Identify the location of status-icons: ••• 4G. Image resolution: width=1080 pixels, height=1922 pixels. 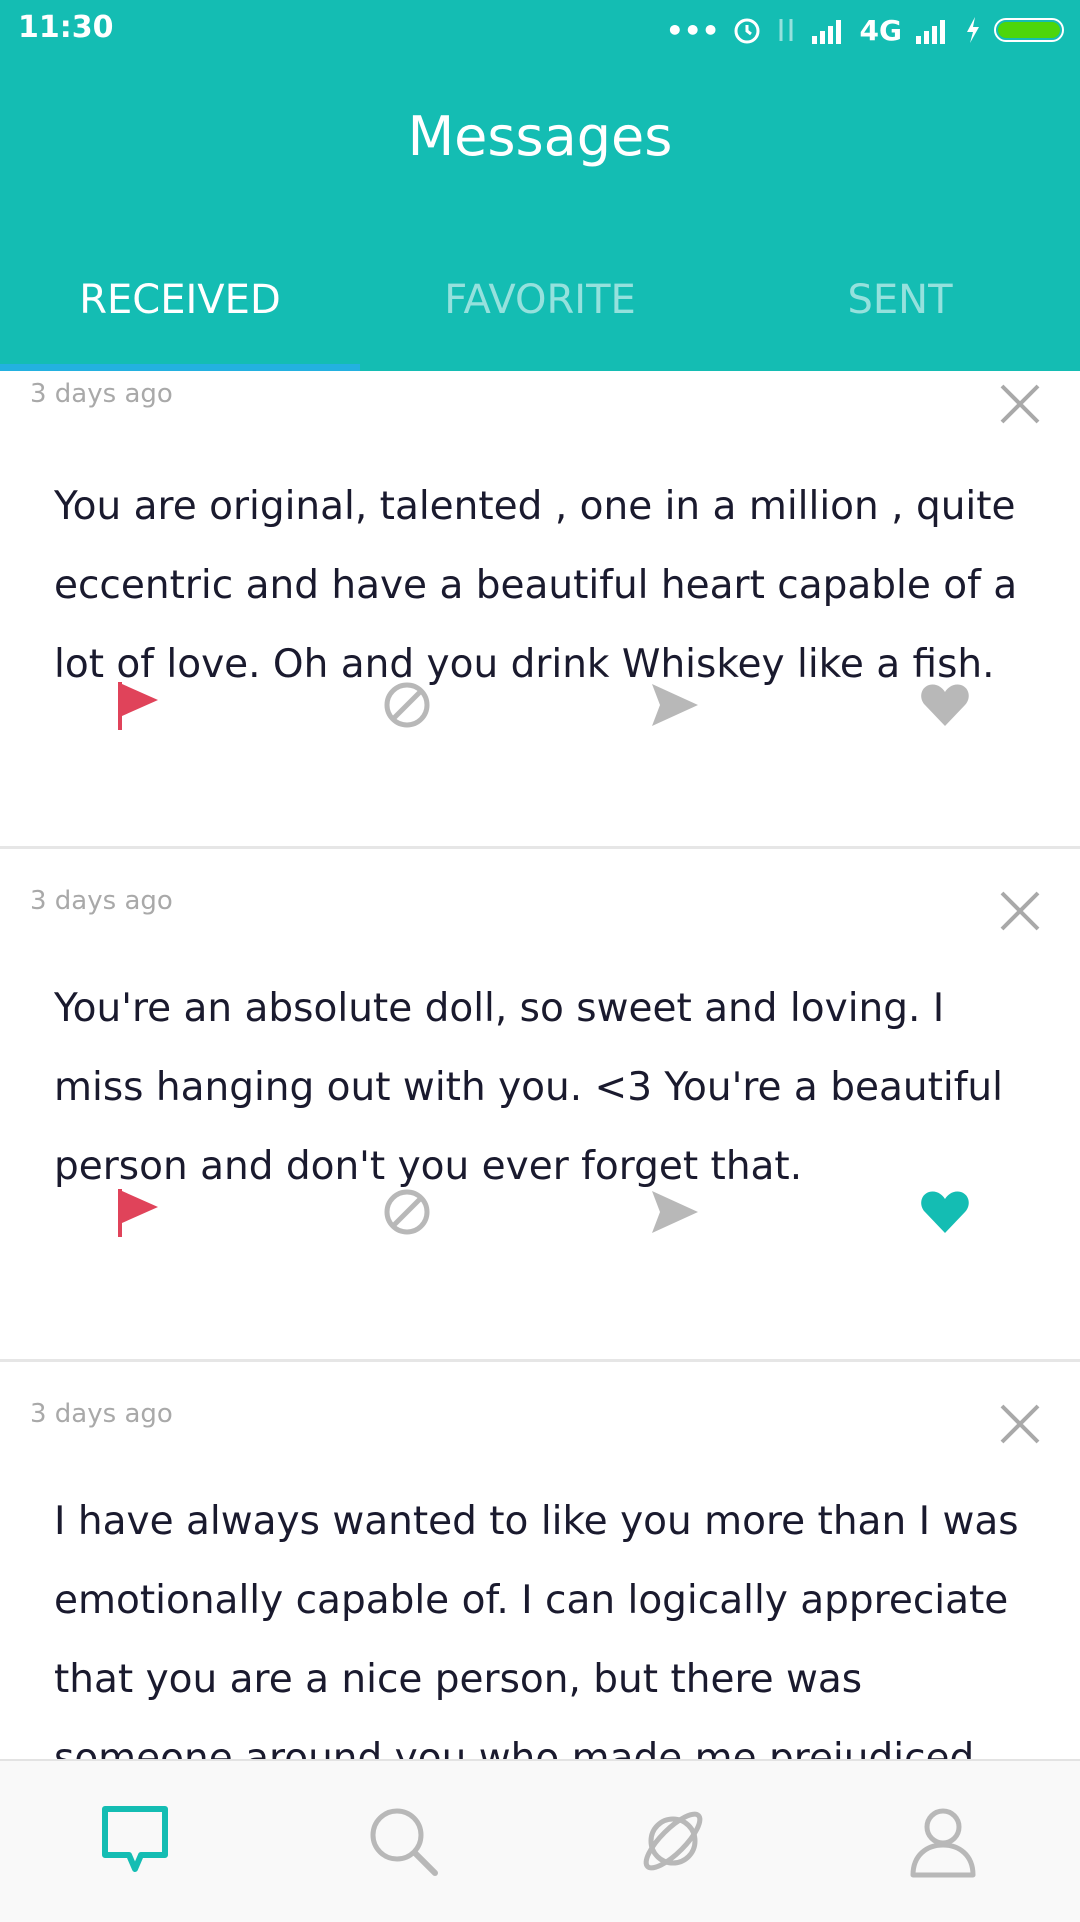
(865, 30).